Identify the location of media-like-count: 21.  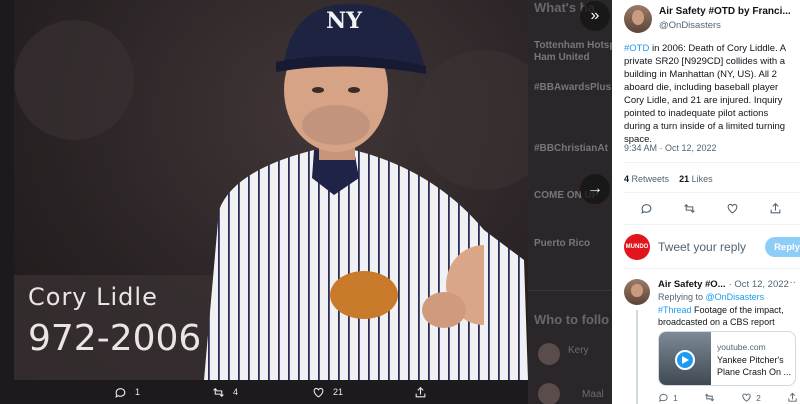
(338, 392).